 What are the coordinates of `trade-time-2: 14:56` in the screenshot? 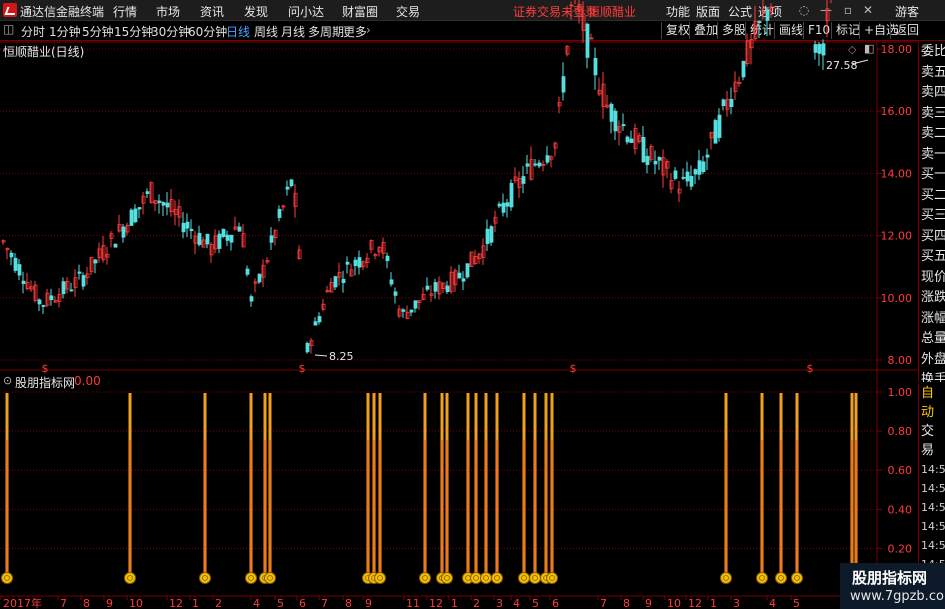 It's located at (933, 507).